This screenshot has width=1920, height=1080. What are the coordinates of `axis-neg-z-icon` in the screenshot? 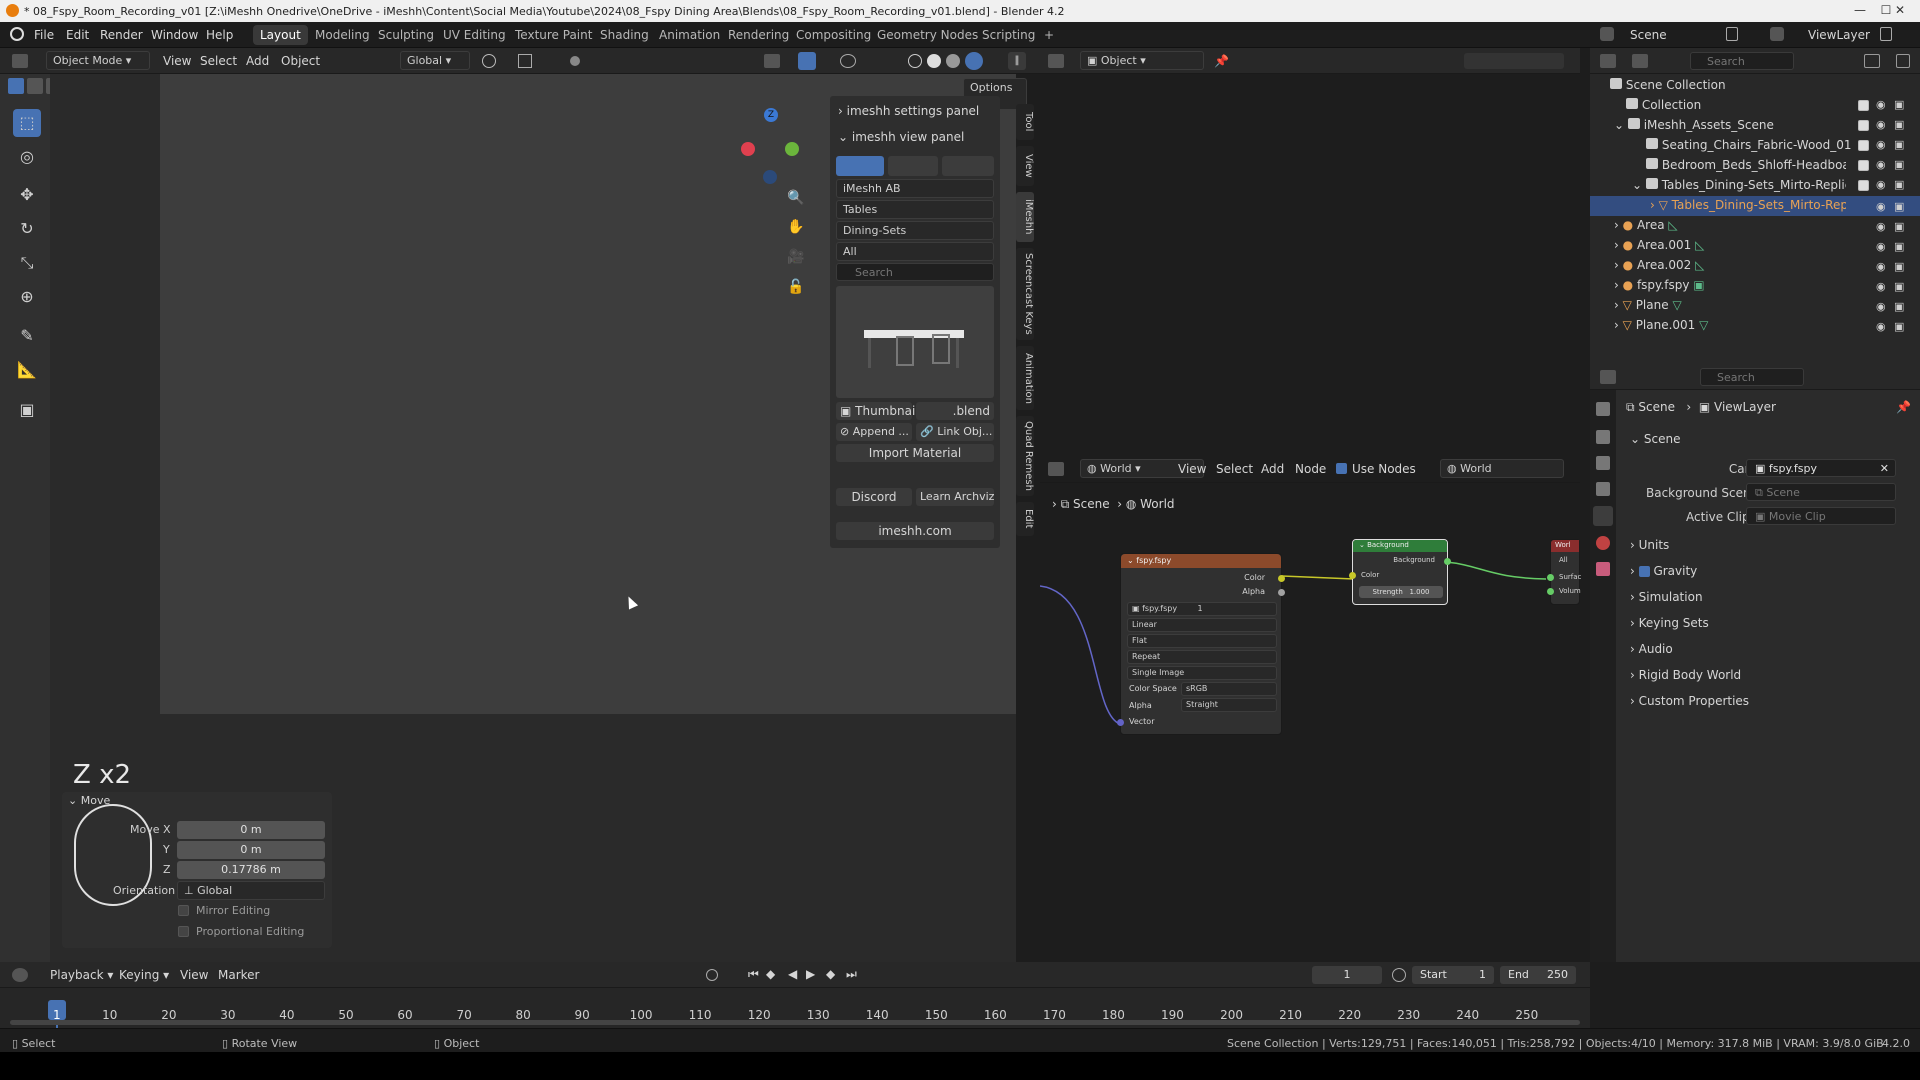 It's located at (770, 177).